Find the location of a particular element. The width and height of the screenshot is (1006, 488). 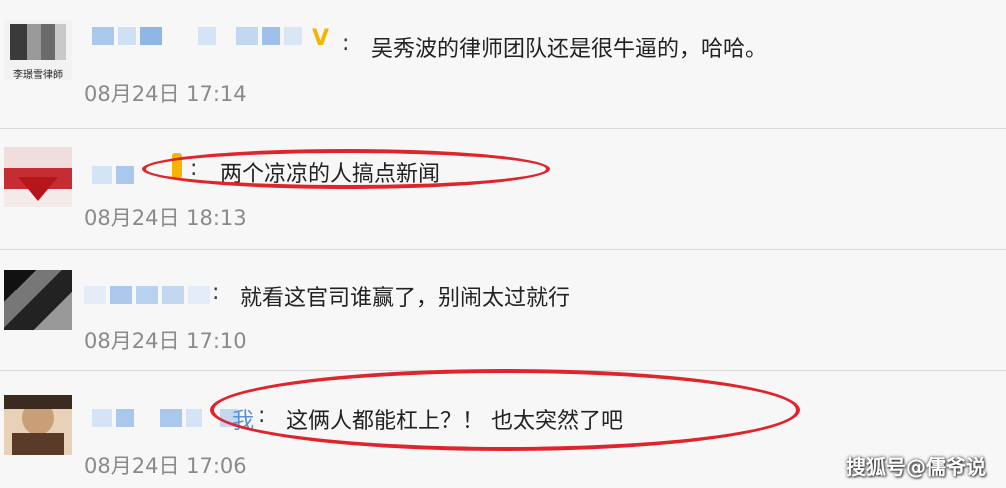

watermark: 搜狐号@儒爷说 is located at coordinates (916, 467).